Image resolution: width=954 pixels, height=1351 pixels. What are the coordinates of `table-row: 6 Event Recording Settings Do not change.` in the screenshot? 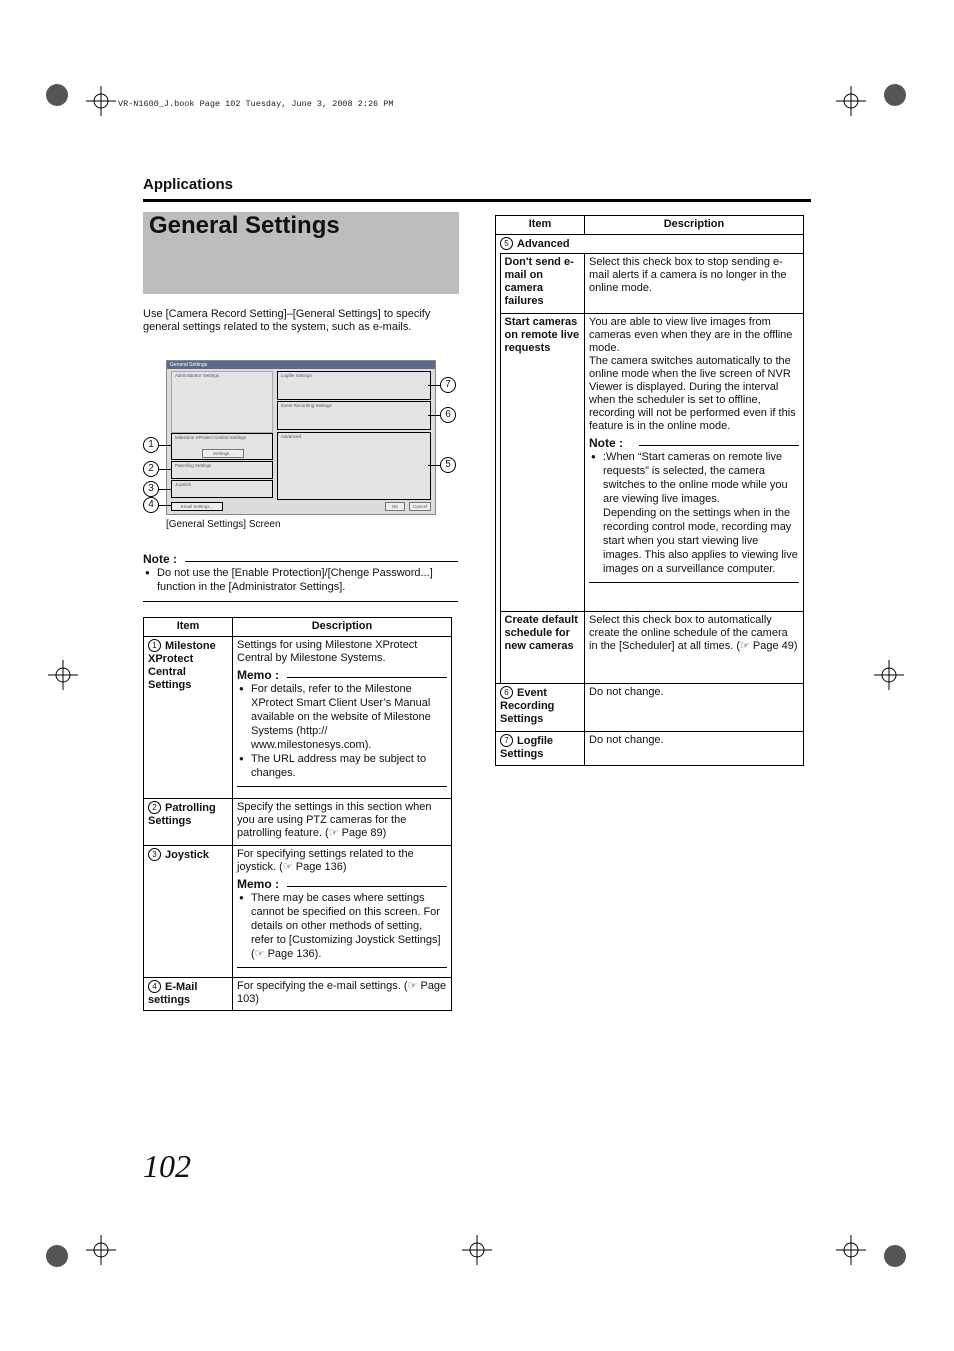 It's located at (649, 707).